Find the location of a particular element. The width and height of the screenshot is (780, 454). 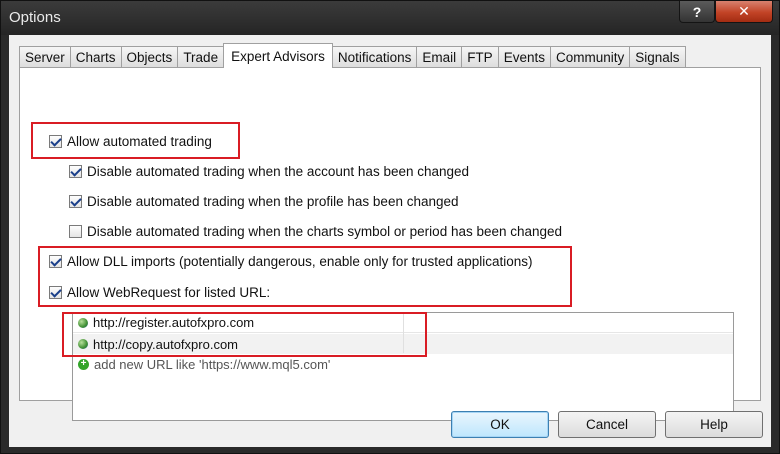

help-button: Help is located at coordinates (714, 424).